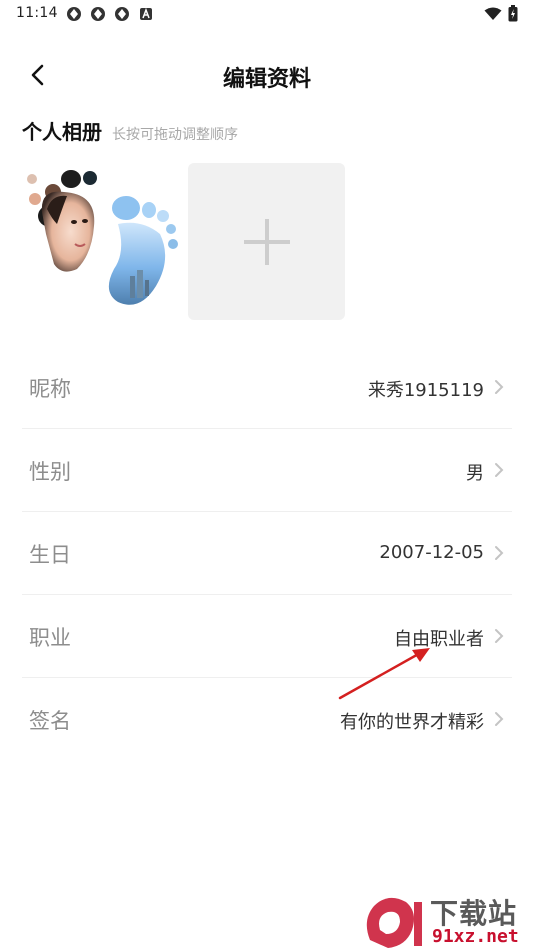 This screenshot has width=534, height=950. Describe the element at coordinates (50, 638) in the screenshot. I see `row-label: 职业` at that location.